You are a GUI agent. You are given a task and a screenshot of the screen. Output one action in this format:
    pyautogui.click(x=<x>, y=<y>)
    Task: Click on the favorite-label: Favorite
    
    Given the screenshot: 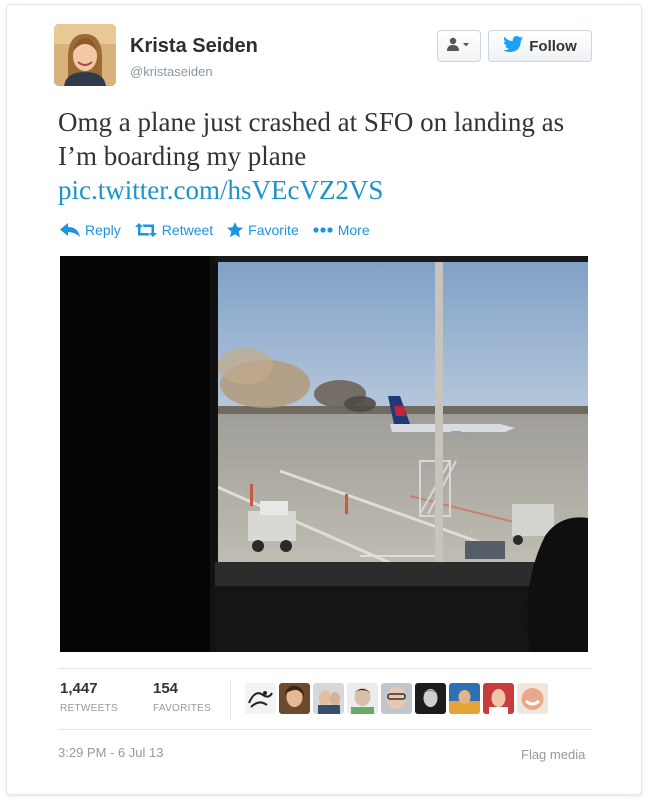 What is the action you would take?
    pyautogui.click(x=273, y=230)
    